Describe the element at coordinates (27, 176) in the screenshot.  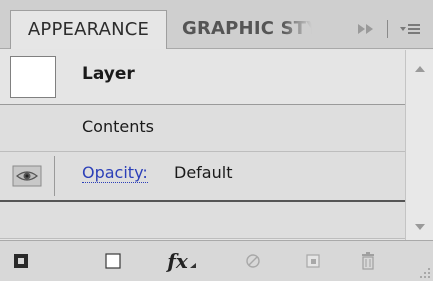
I see `eye-icon` at that location.